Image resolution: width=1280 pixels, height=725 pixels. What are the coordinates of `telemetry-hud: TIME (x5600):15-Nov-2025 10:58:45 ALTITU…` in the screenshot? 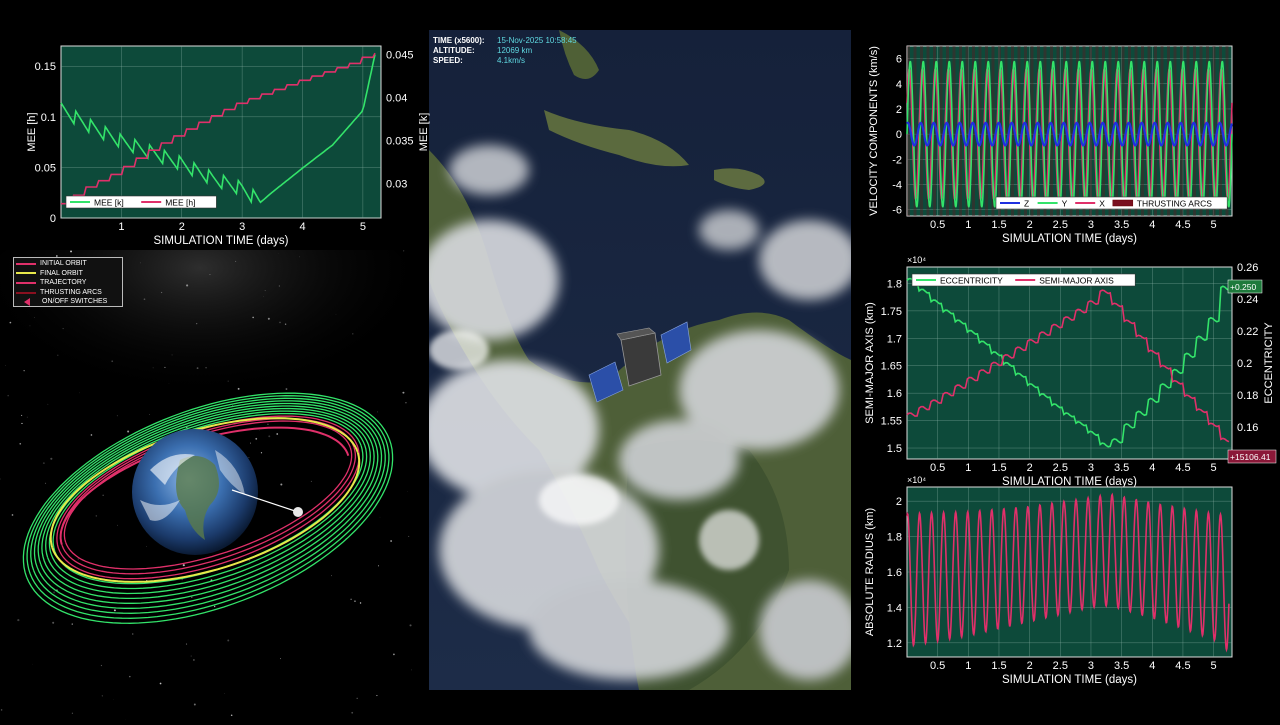 It's located at (505, 51).